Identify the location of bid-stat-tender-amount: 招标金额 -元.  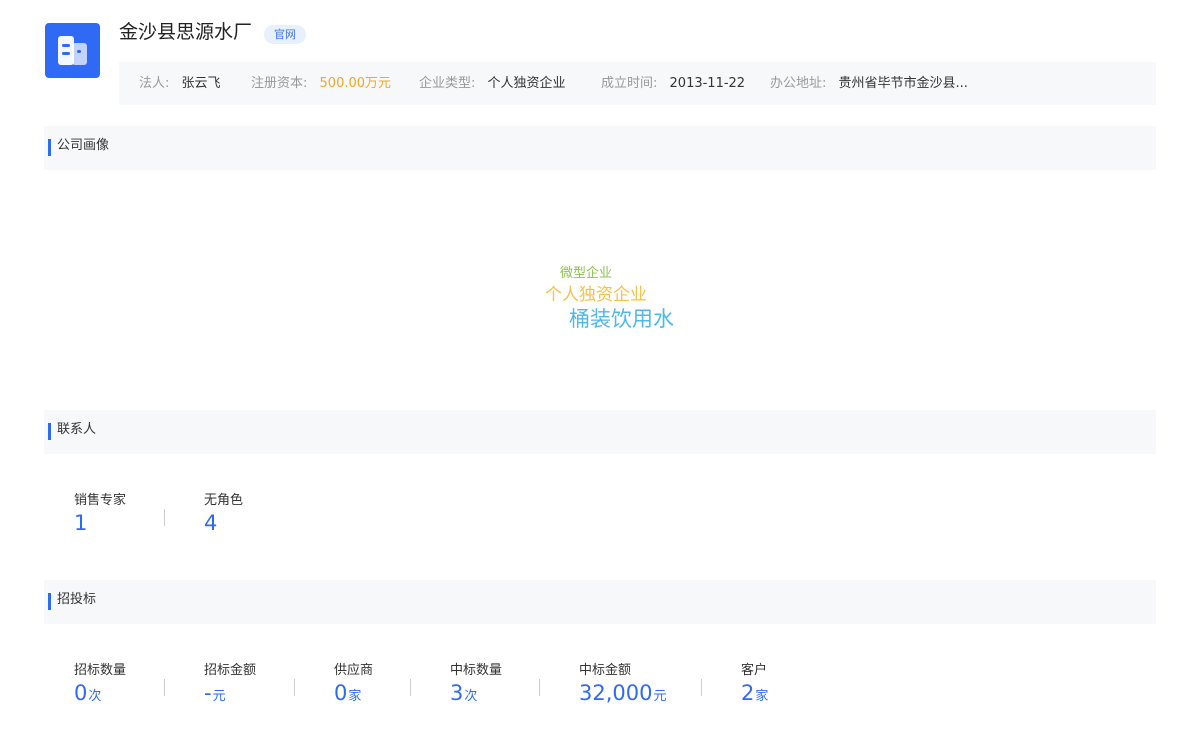
(230, 686).